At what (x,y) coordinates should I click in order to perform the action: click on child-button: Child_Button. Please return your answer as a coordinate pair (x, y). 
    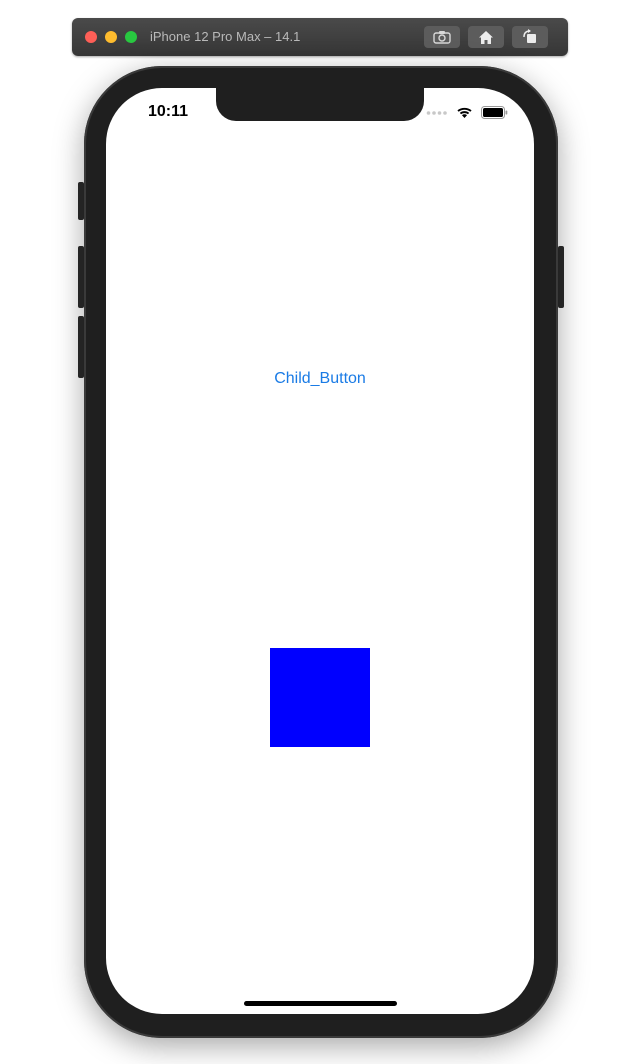
    Looking at the image, I should click on (320, 379).